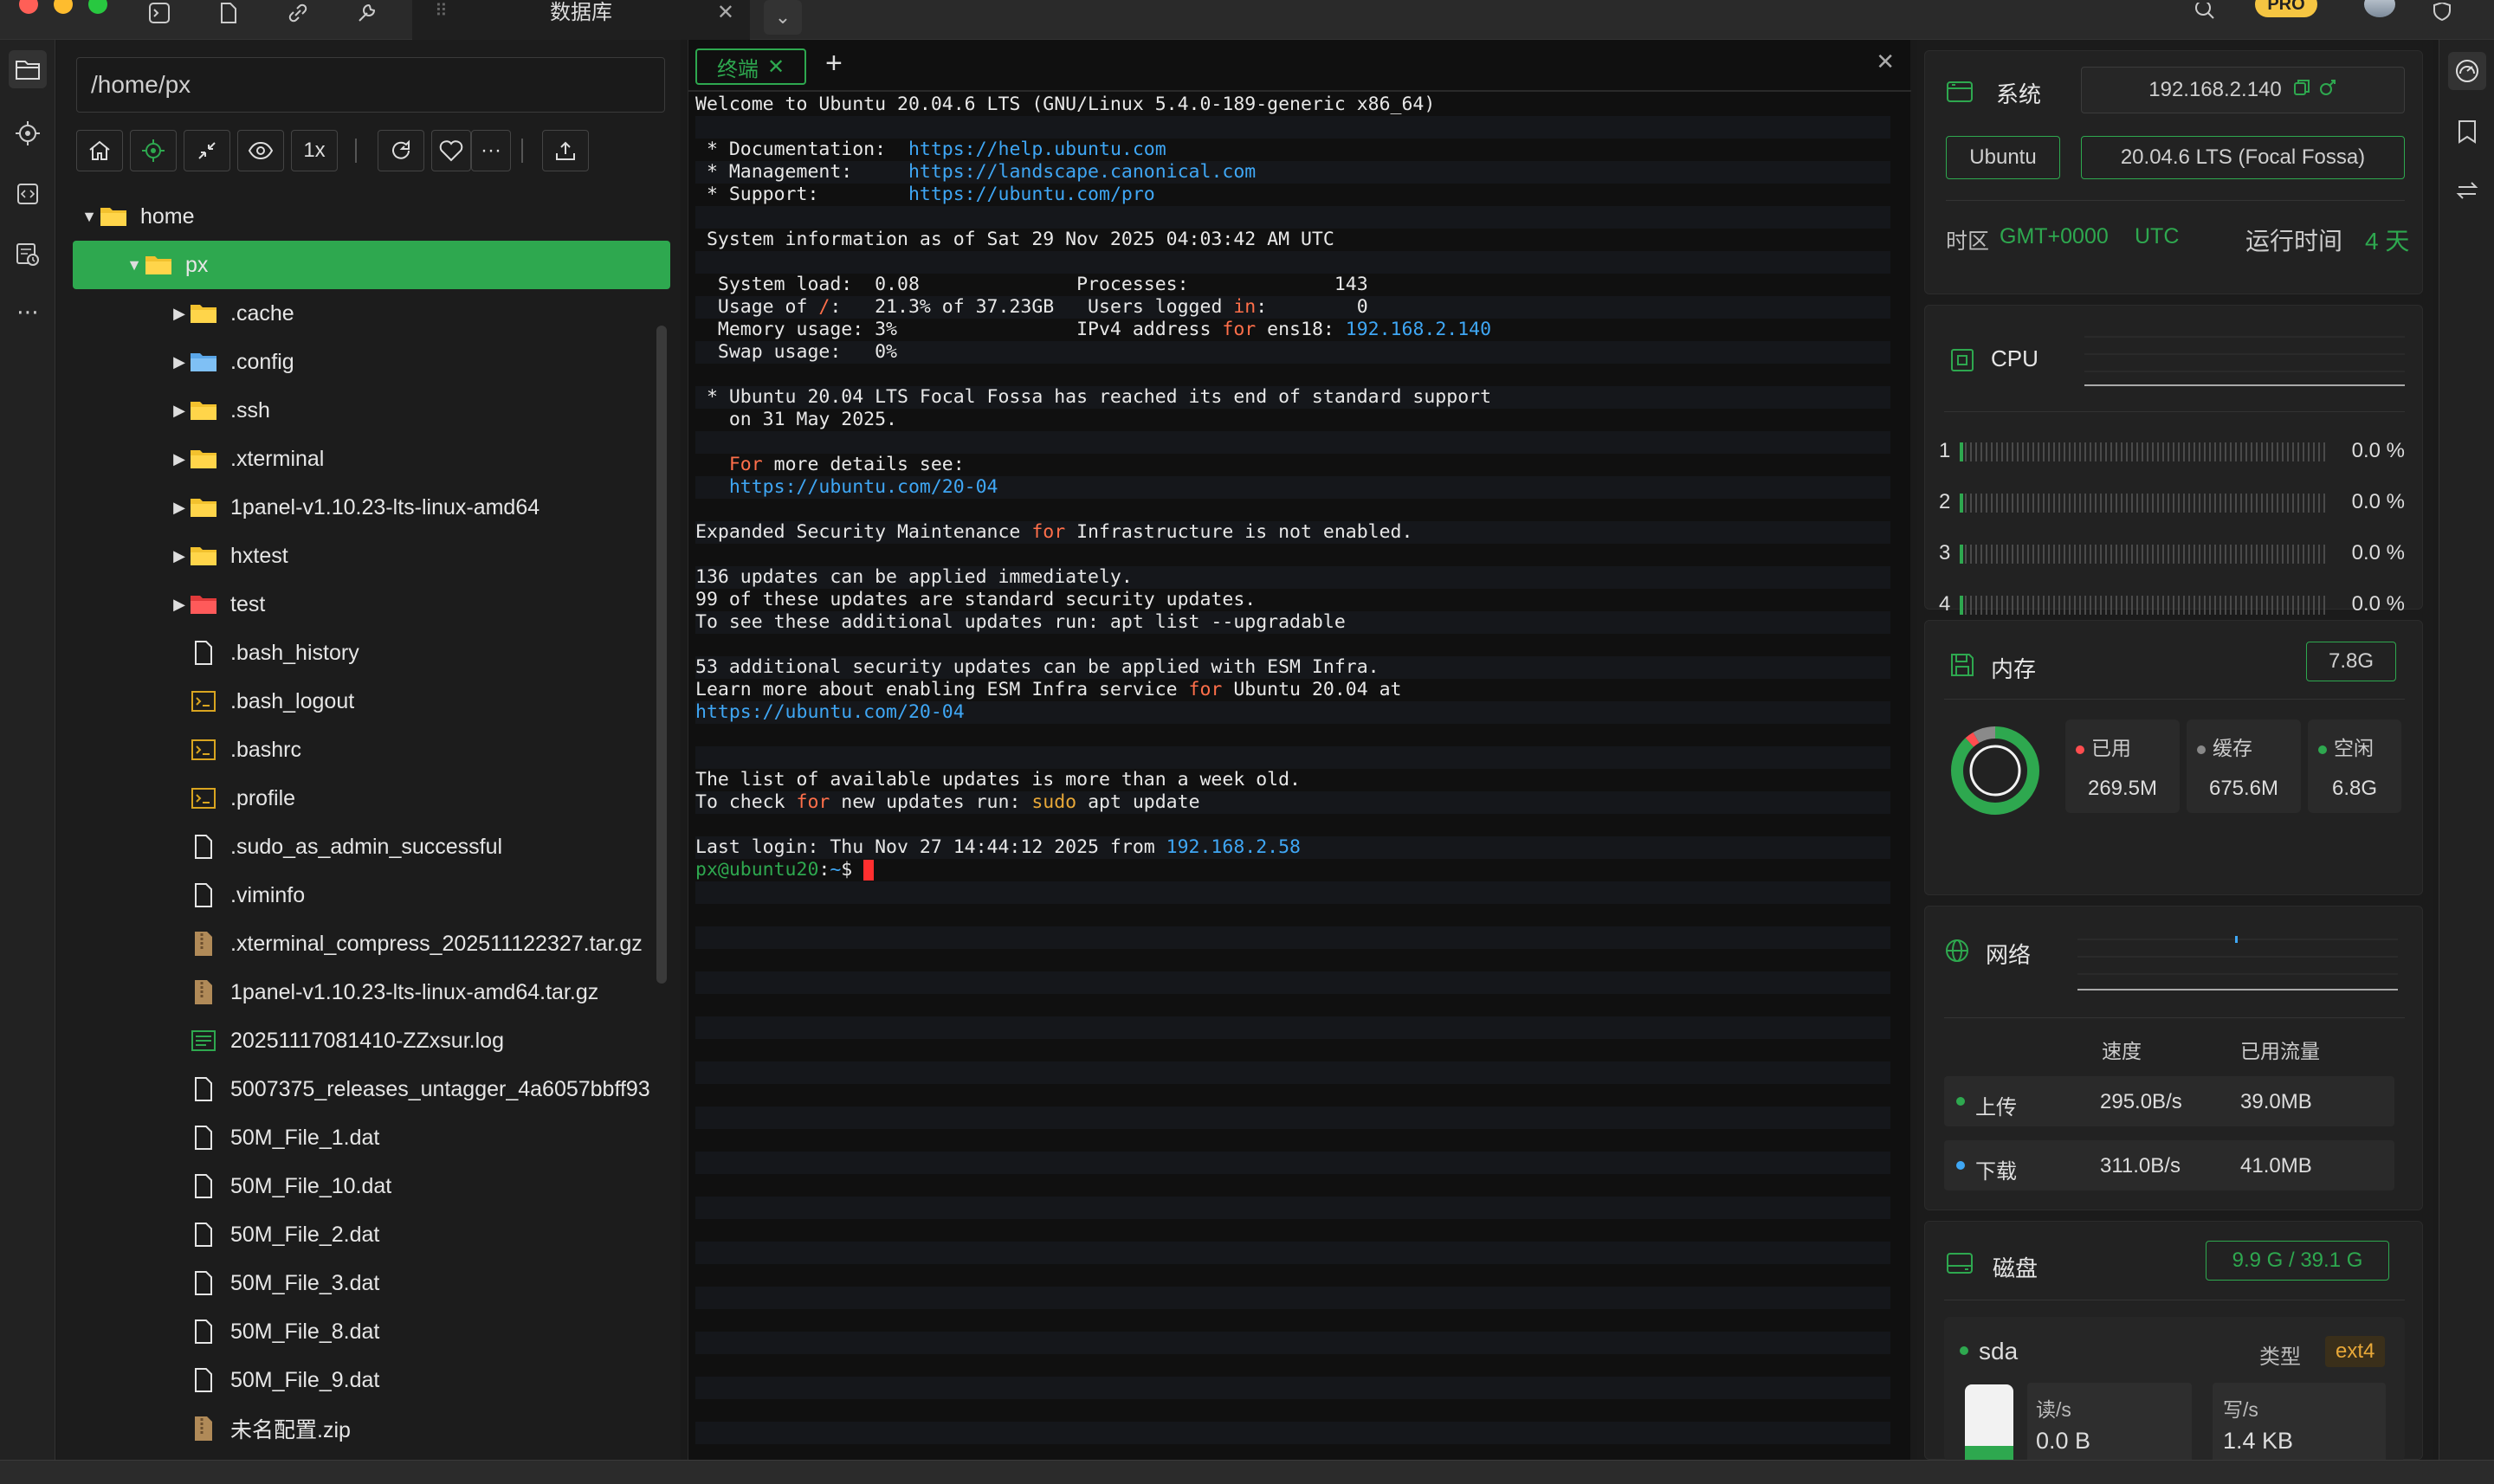 The image size is (2494, 1484). I want to click on maximize-window-button, so click(97, 7).